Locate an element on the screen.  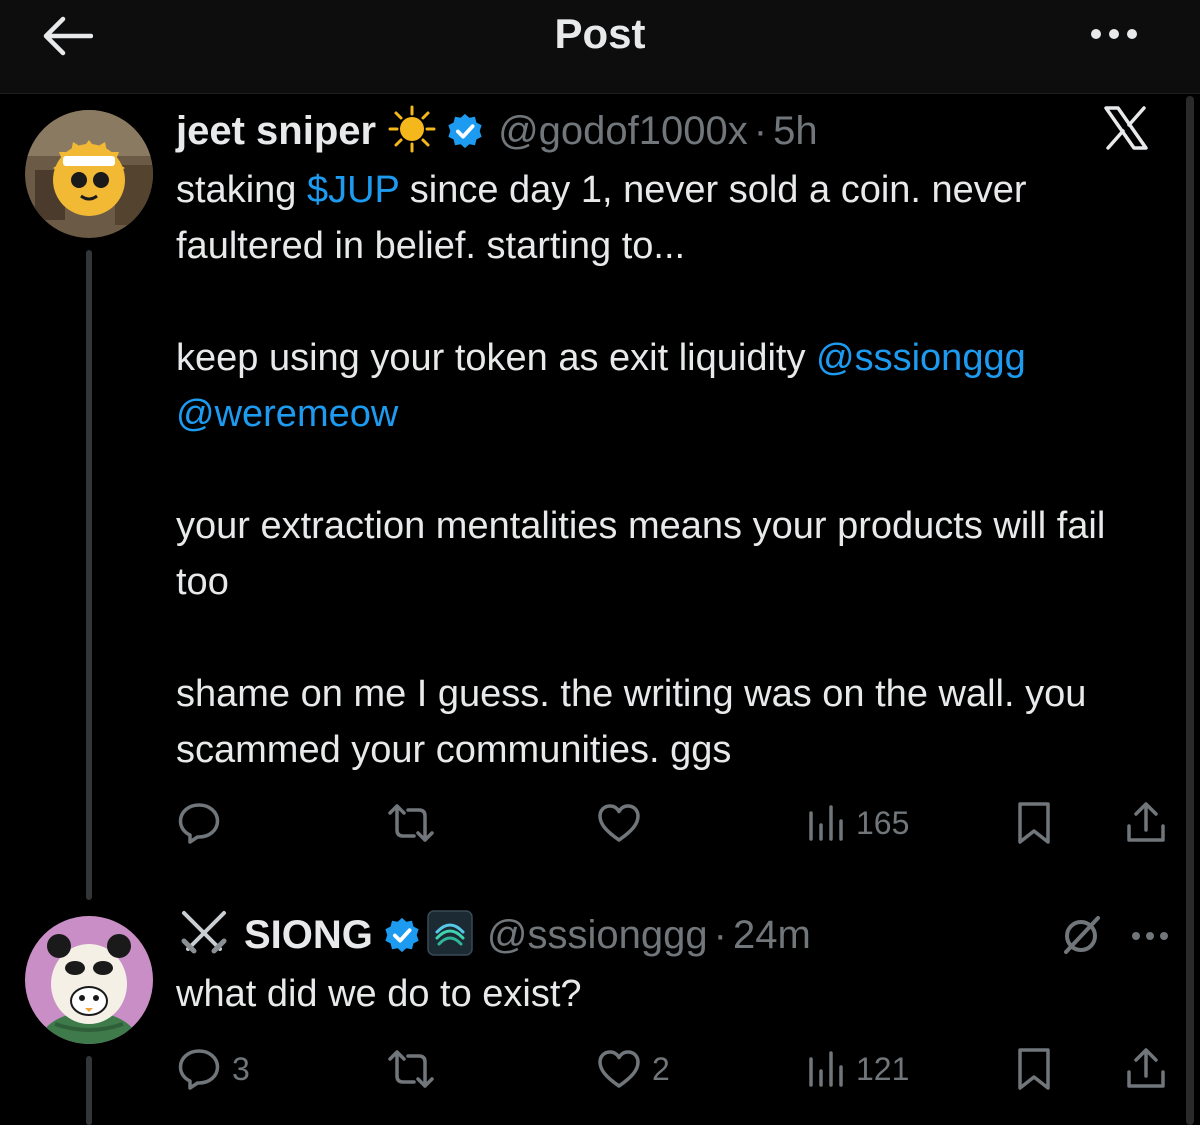
affiliate-badge-icon is located at coordinates (450, 935).